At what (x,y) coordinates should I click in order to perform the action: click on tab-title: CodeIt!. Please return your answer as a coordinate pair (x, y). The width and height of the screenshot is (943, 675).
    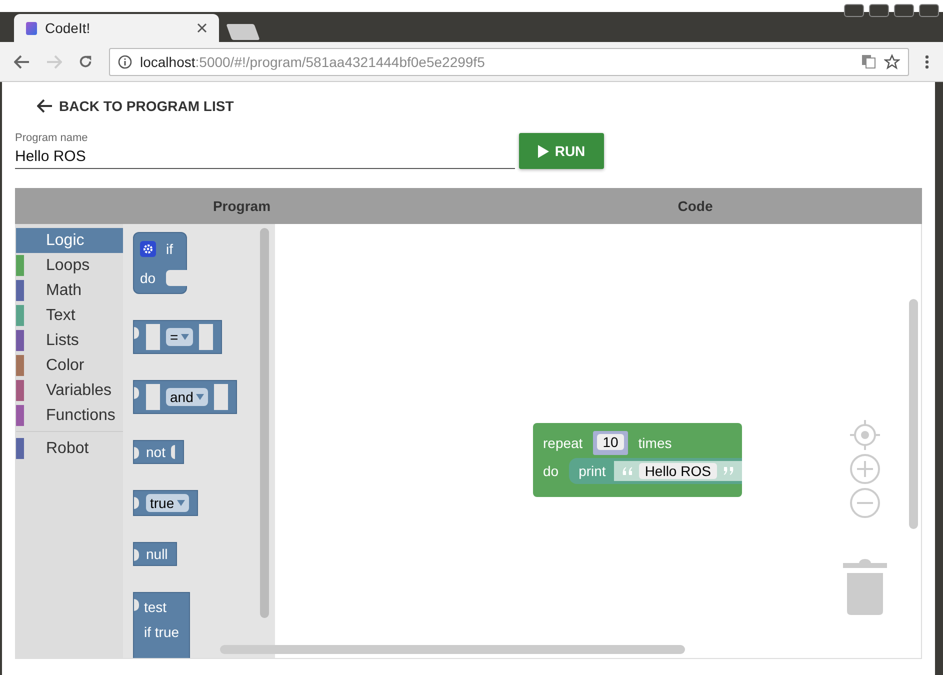
    Looking at the image, I should click on (68, 28).